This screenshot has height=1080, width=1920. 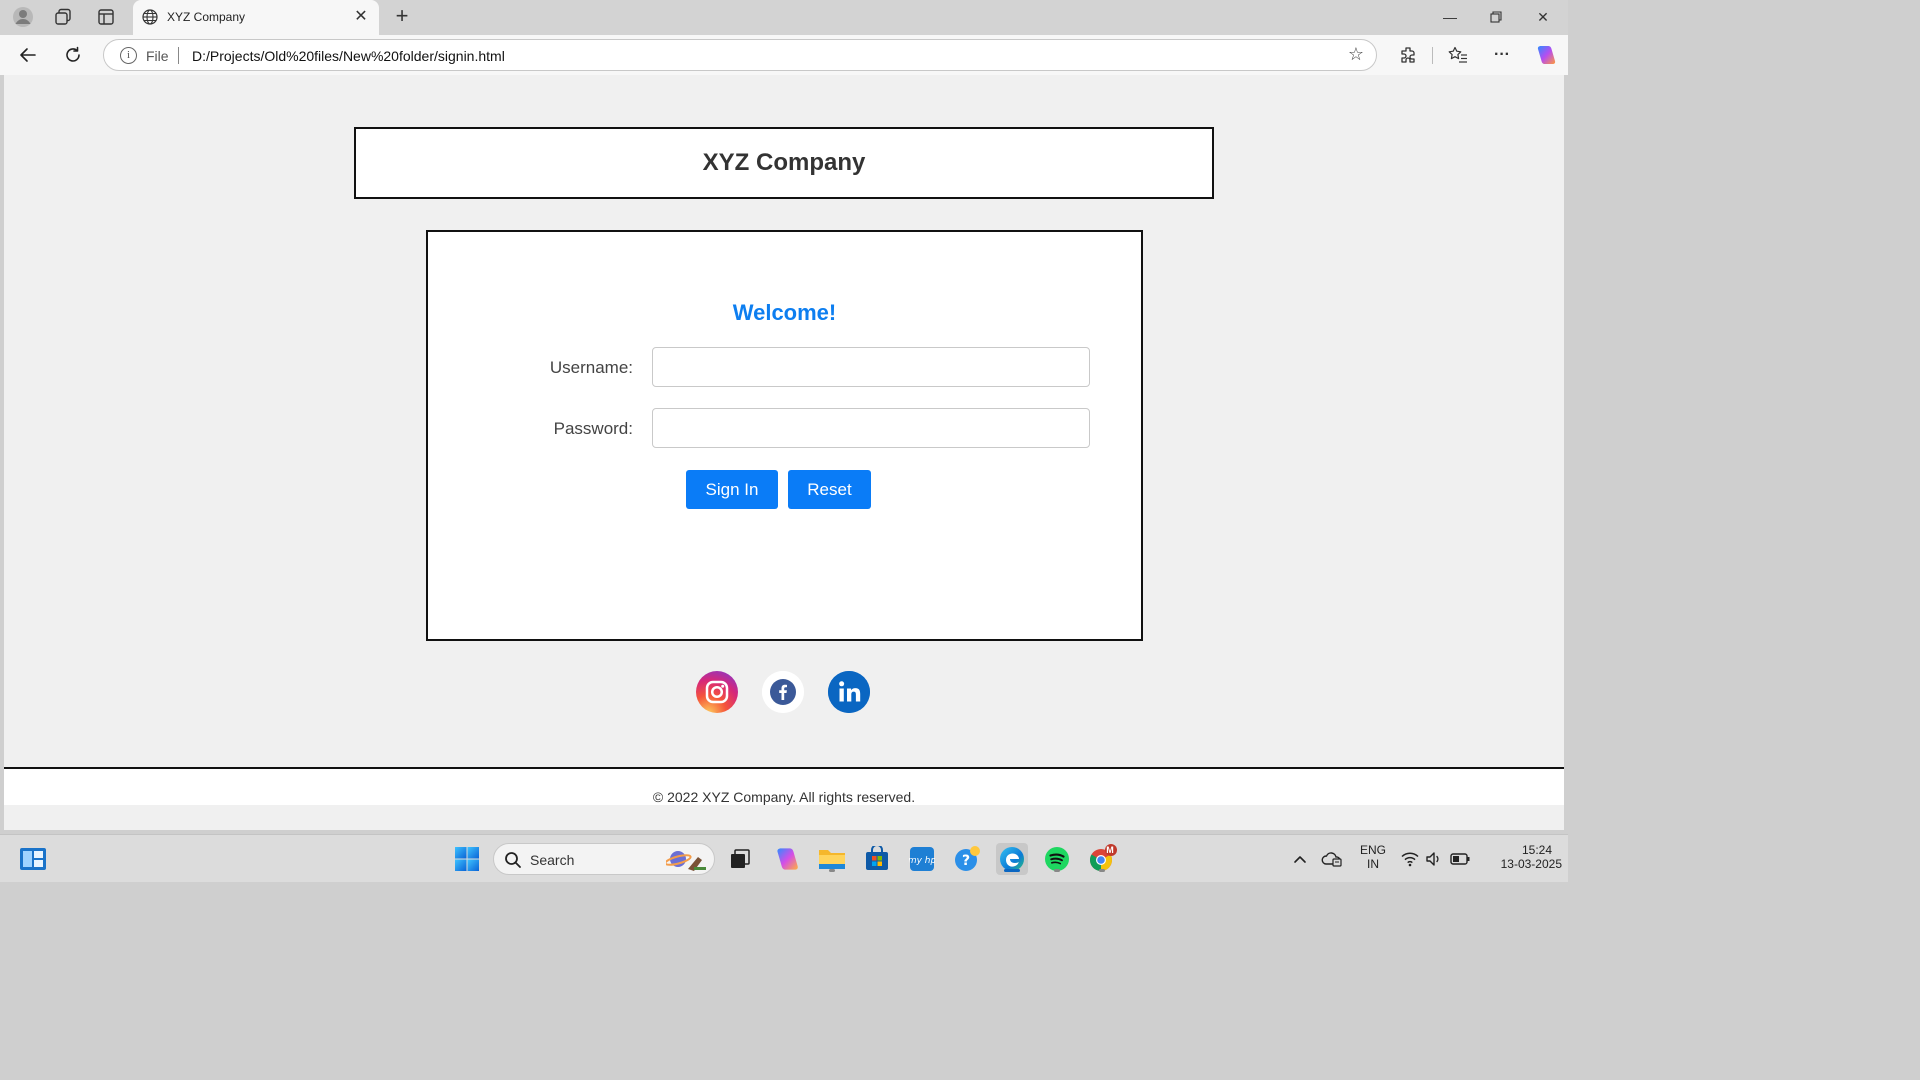 What do you see at coordinates (28, 55) in the screenshot?
I see `back-icon` at bounding box center [28, 55].